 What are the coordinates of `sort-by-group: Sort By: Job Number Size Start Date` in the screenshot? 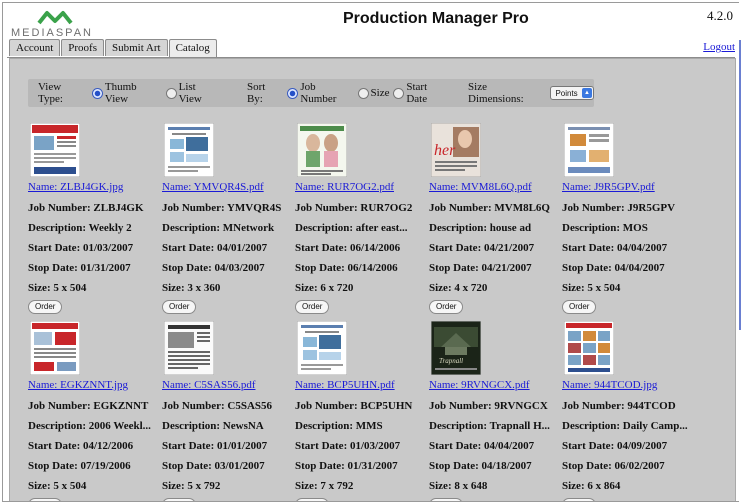 It's located at (348, 93).